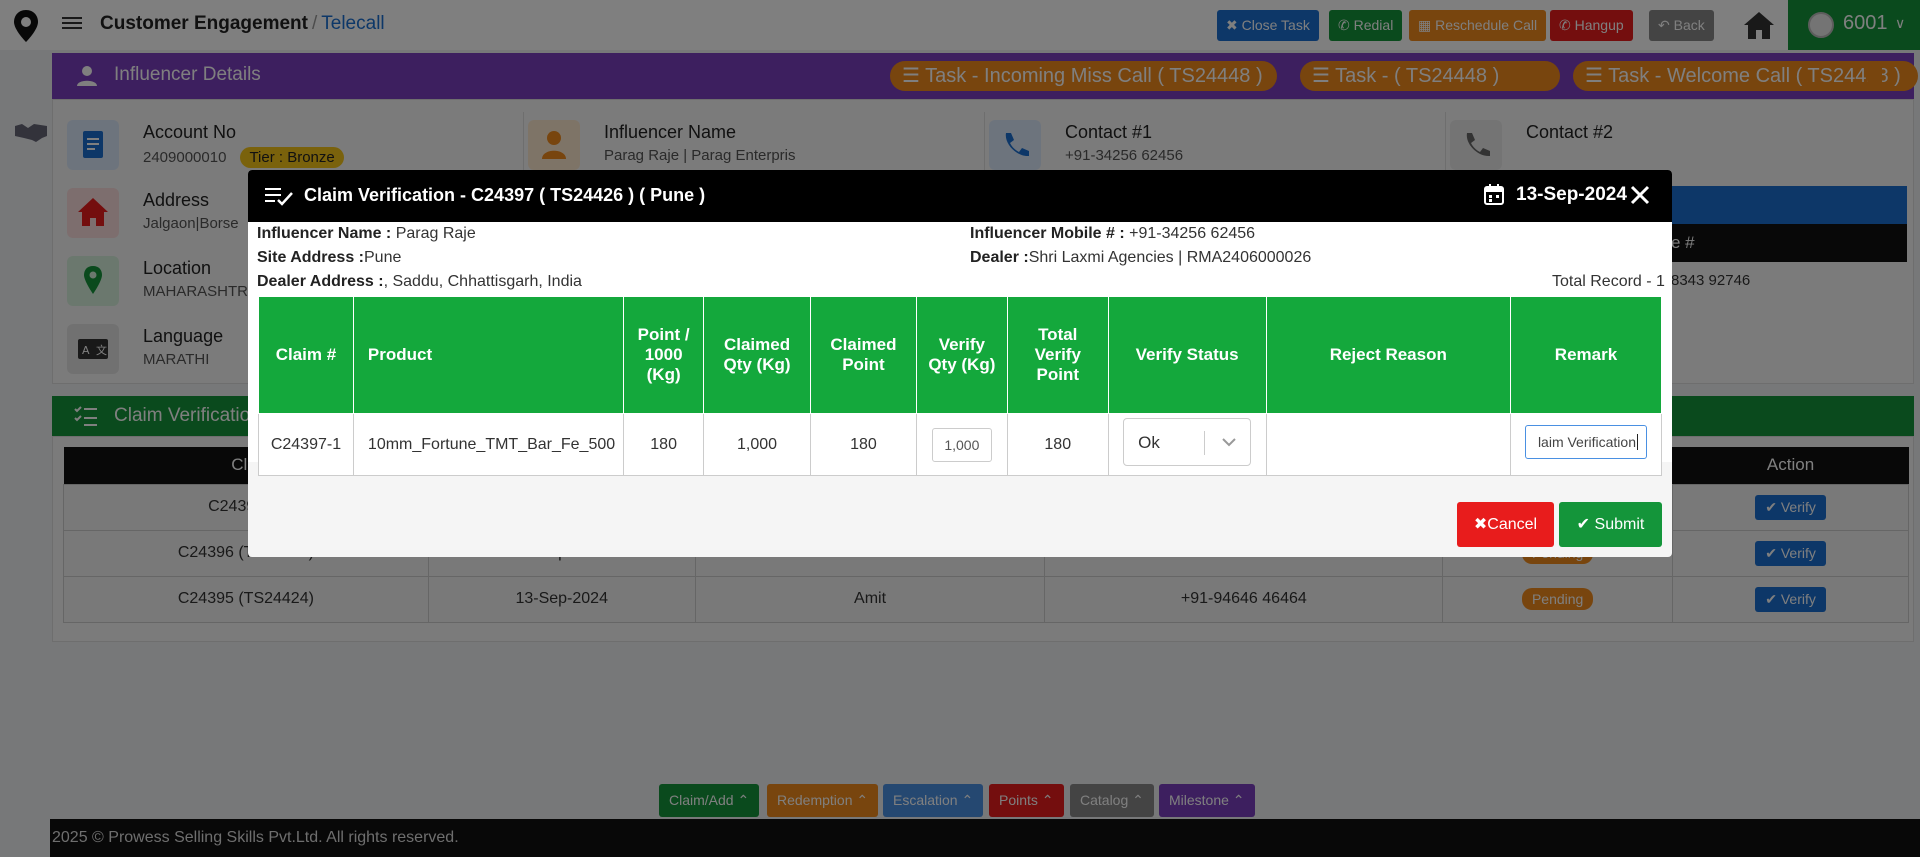 Image resolution: width=1920 pixels, height=857 pixels. I want to click on influencer-mobile-row: Influencer Mobile # : +91-34256 62456, so click(1113, 233).